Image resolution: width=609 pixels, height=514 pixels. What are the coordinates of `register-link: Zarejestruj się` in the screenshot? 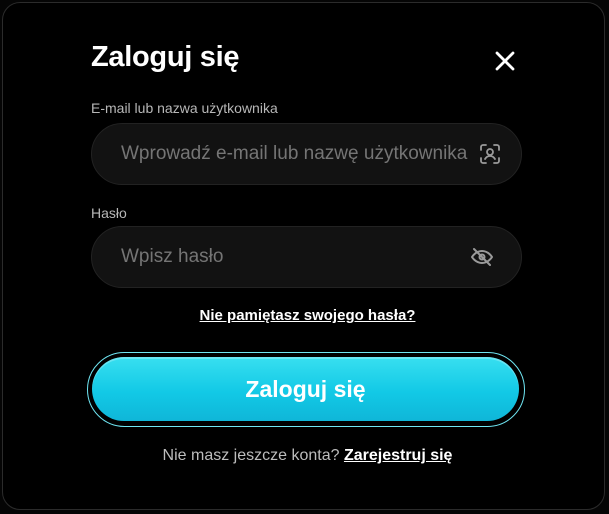 It's located at (398, 455).